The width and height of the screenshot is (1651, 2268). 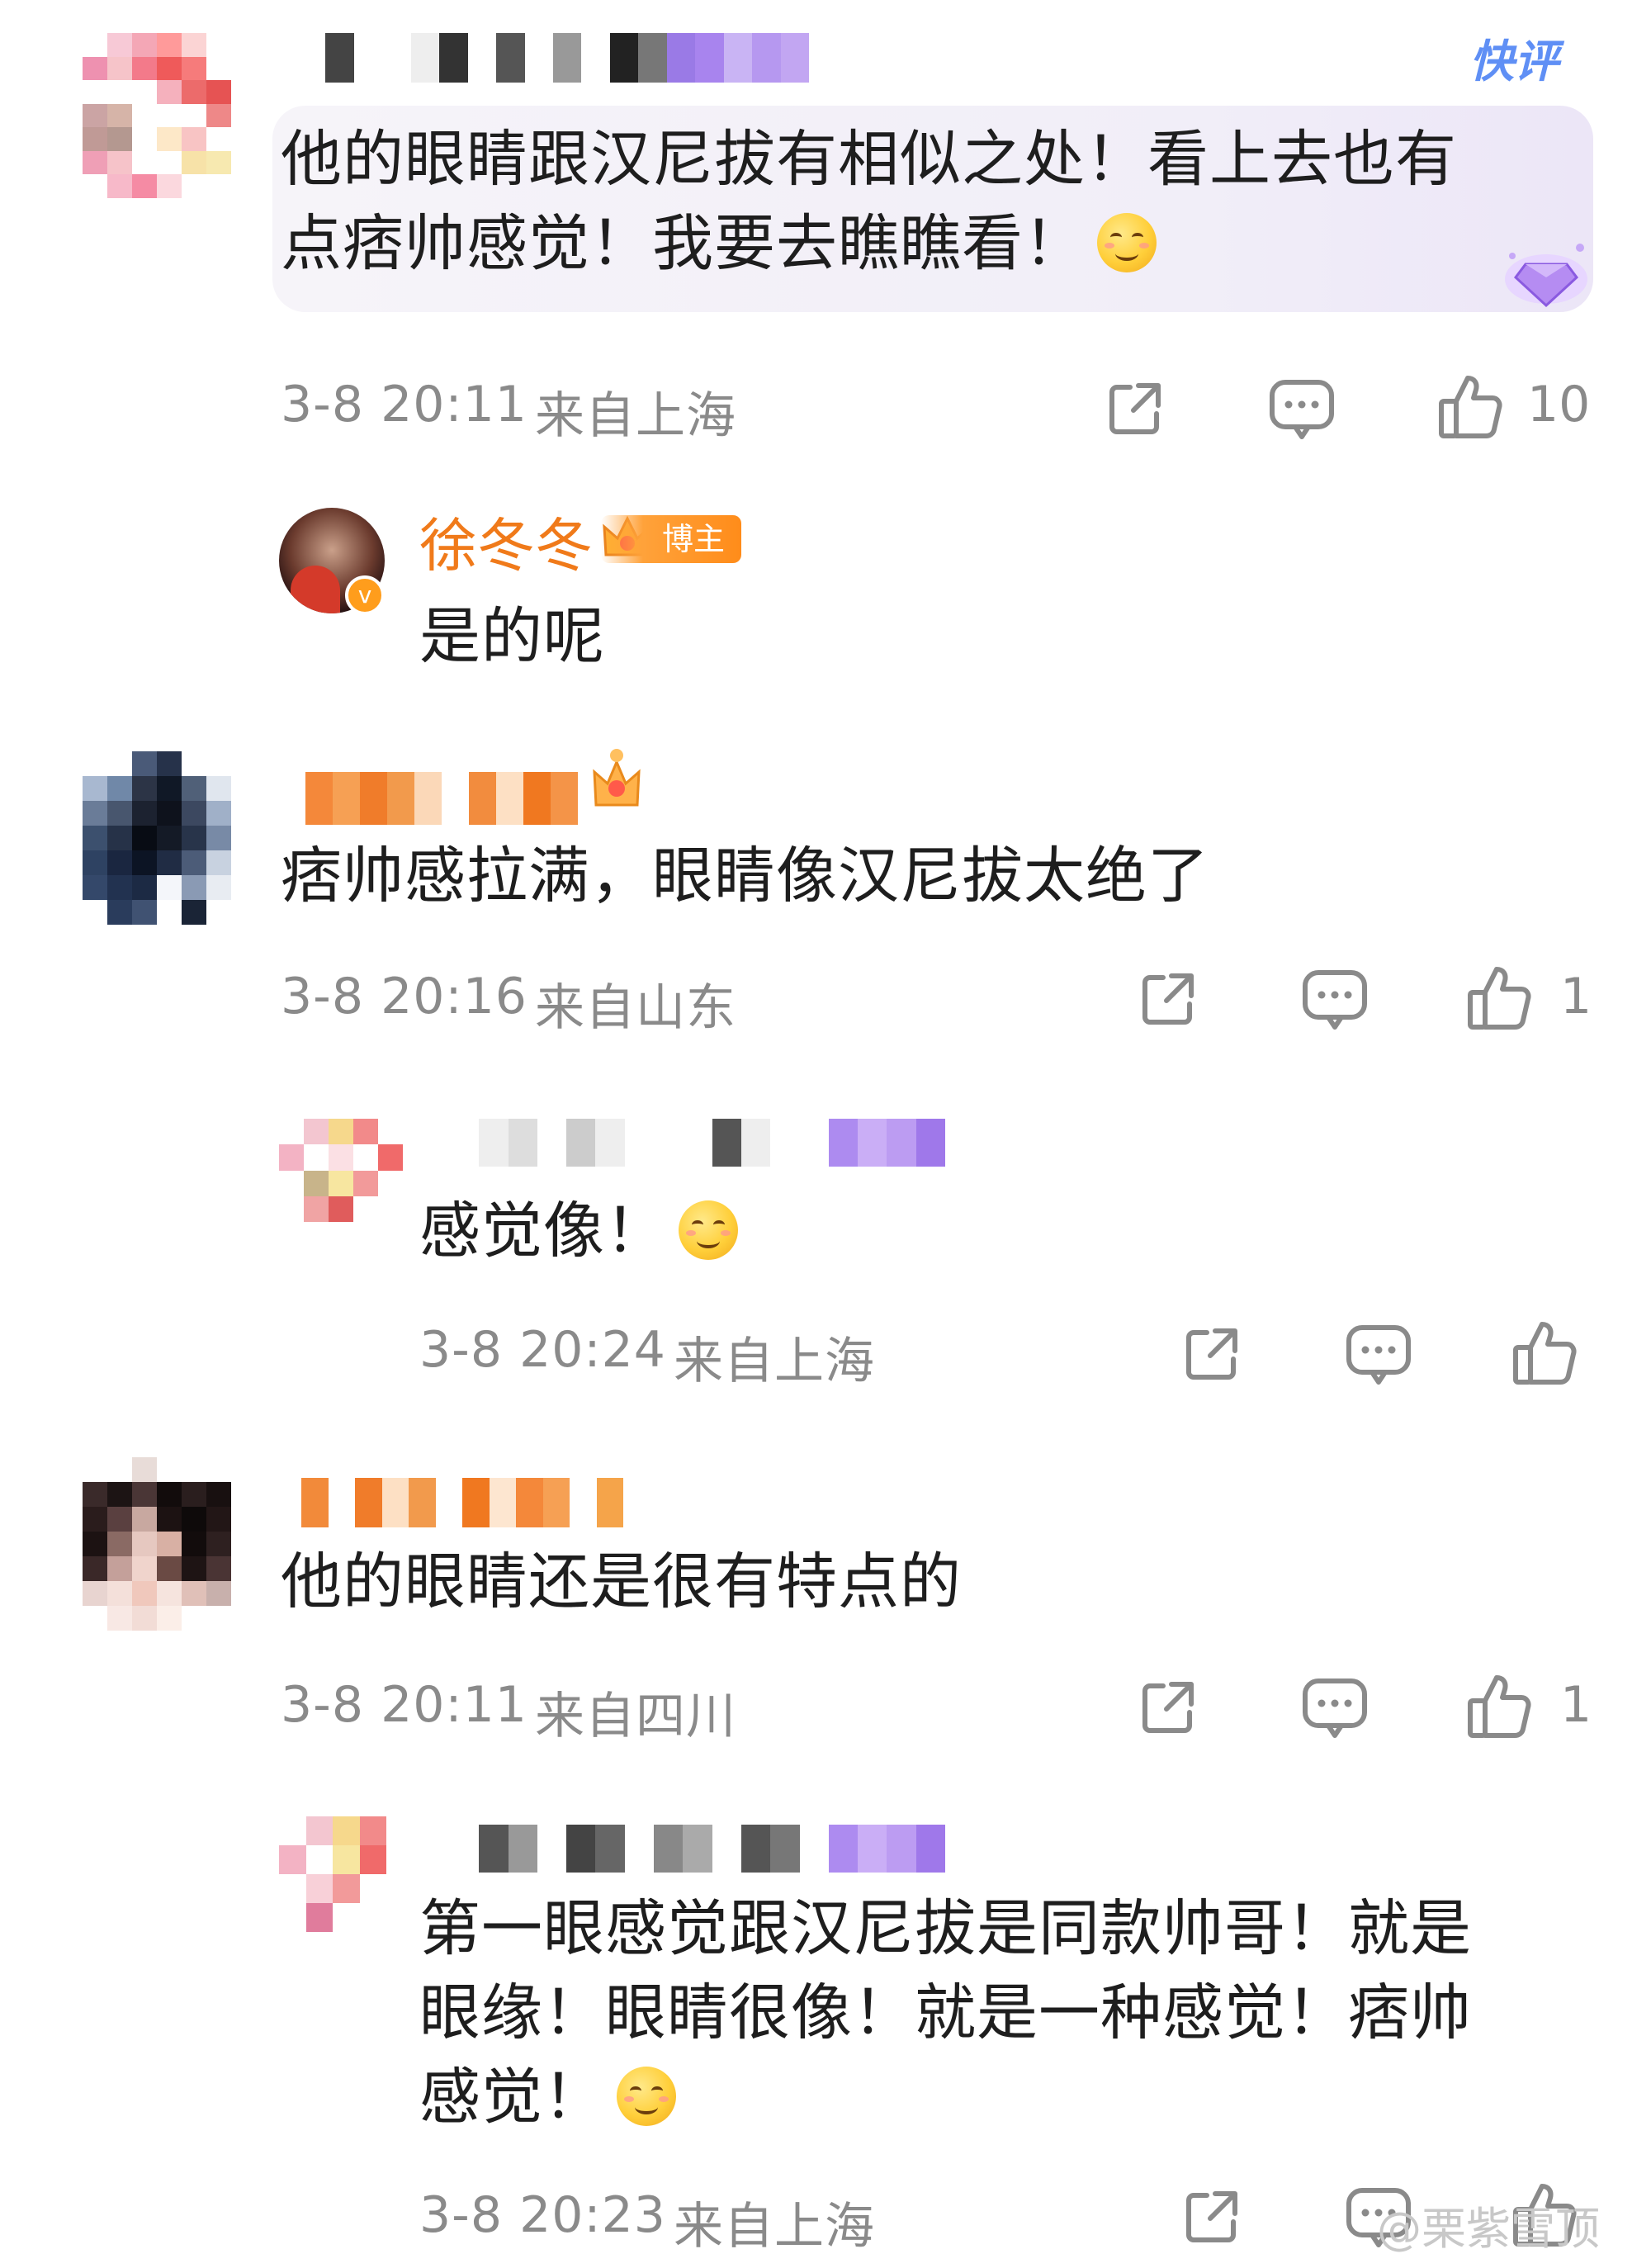 I want to click on comment-location: 来自山东, so click(x=635, y=1008).